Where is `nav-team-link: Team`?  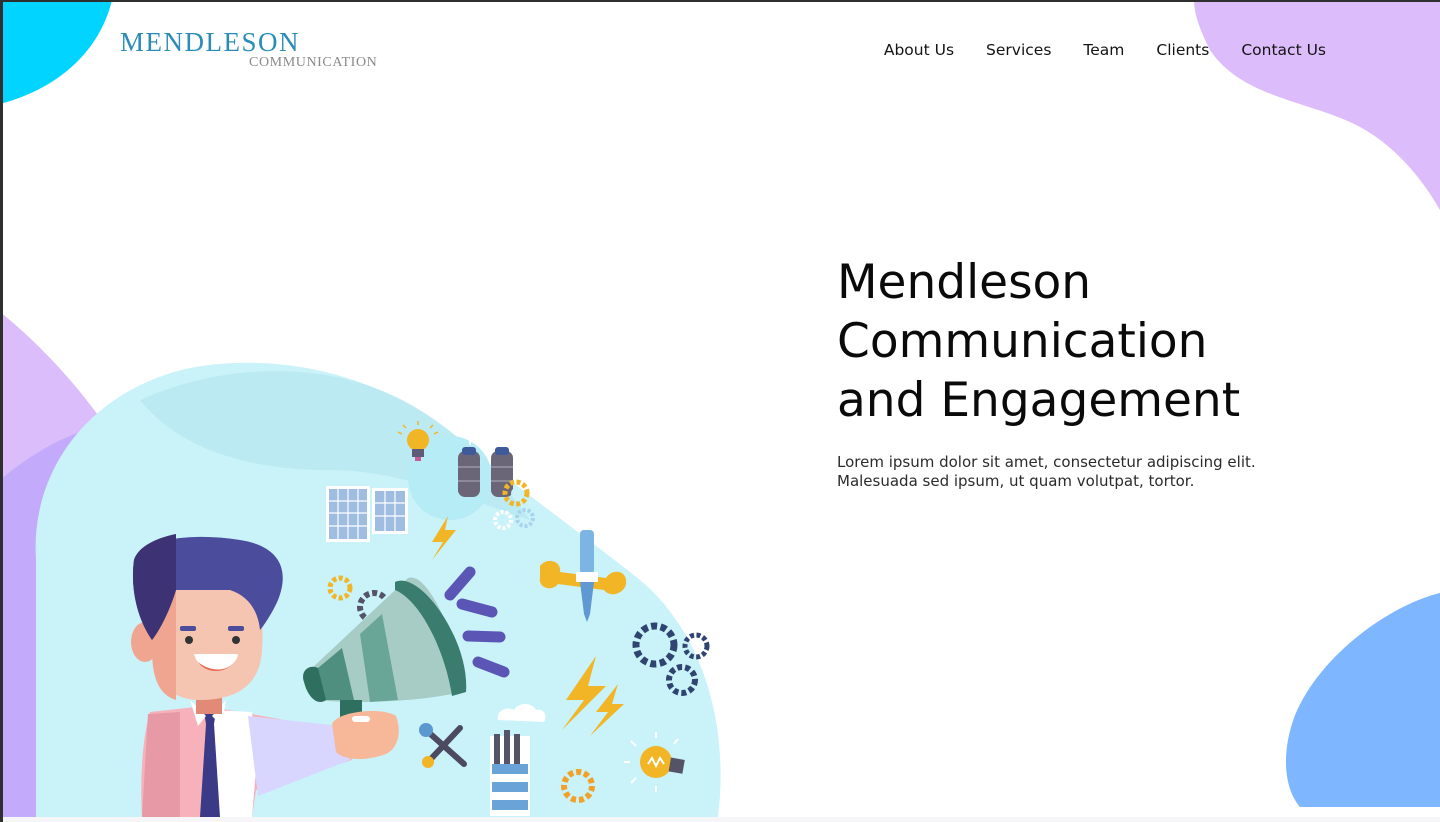
nav-team-link: Team is located at coordinates (1103, 50).